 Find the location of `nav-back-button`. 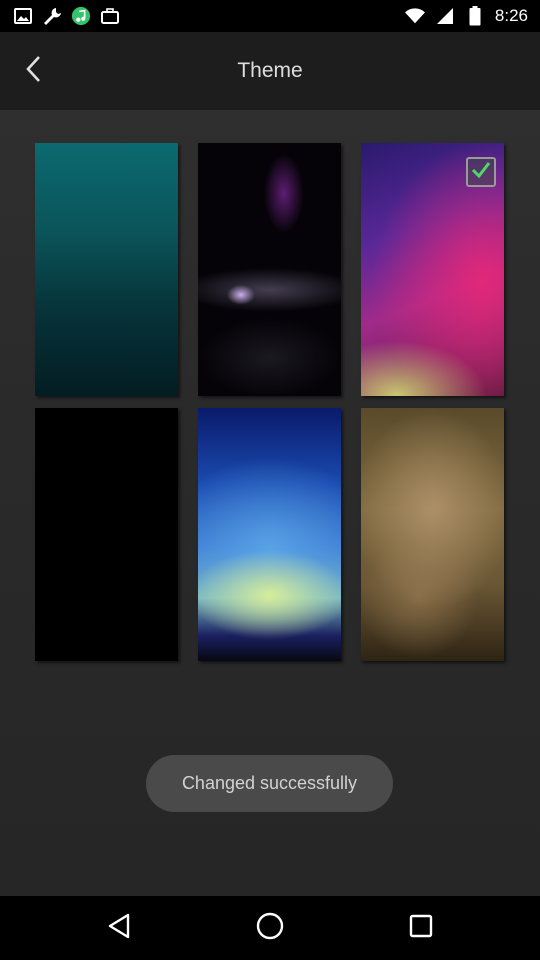

nav-back-button is located at coordinates (119, 928).